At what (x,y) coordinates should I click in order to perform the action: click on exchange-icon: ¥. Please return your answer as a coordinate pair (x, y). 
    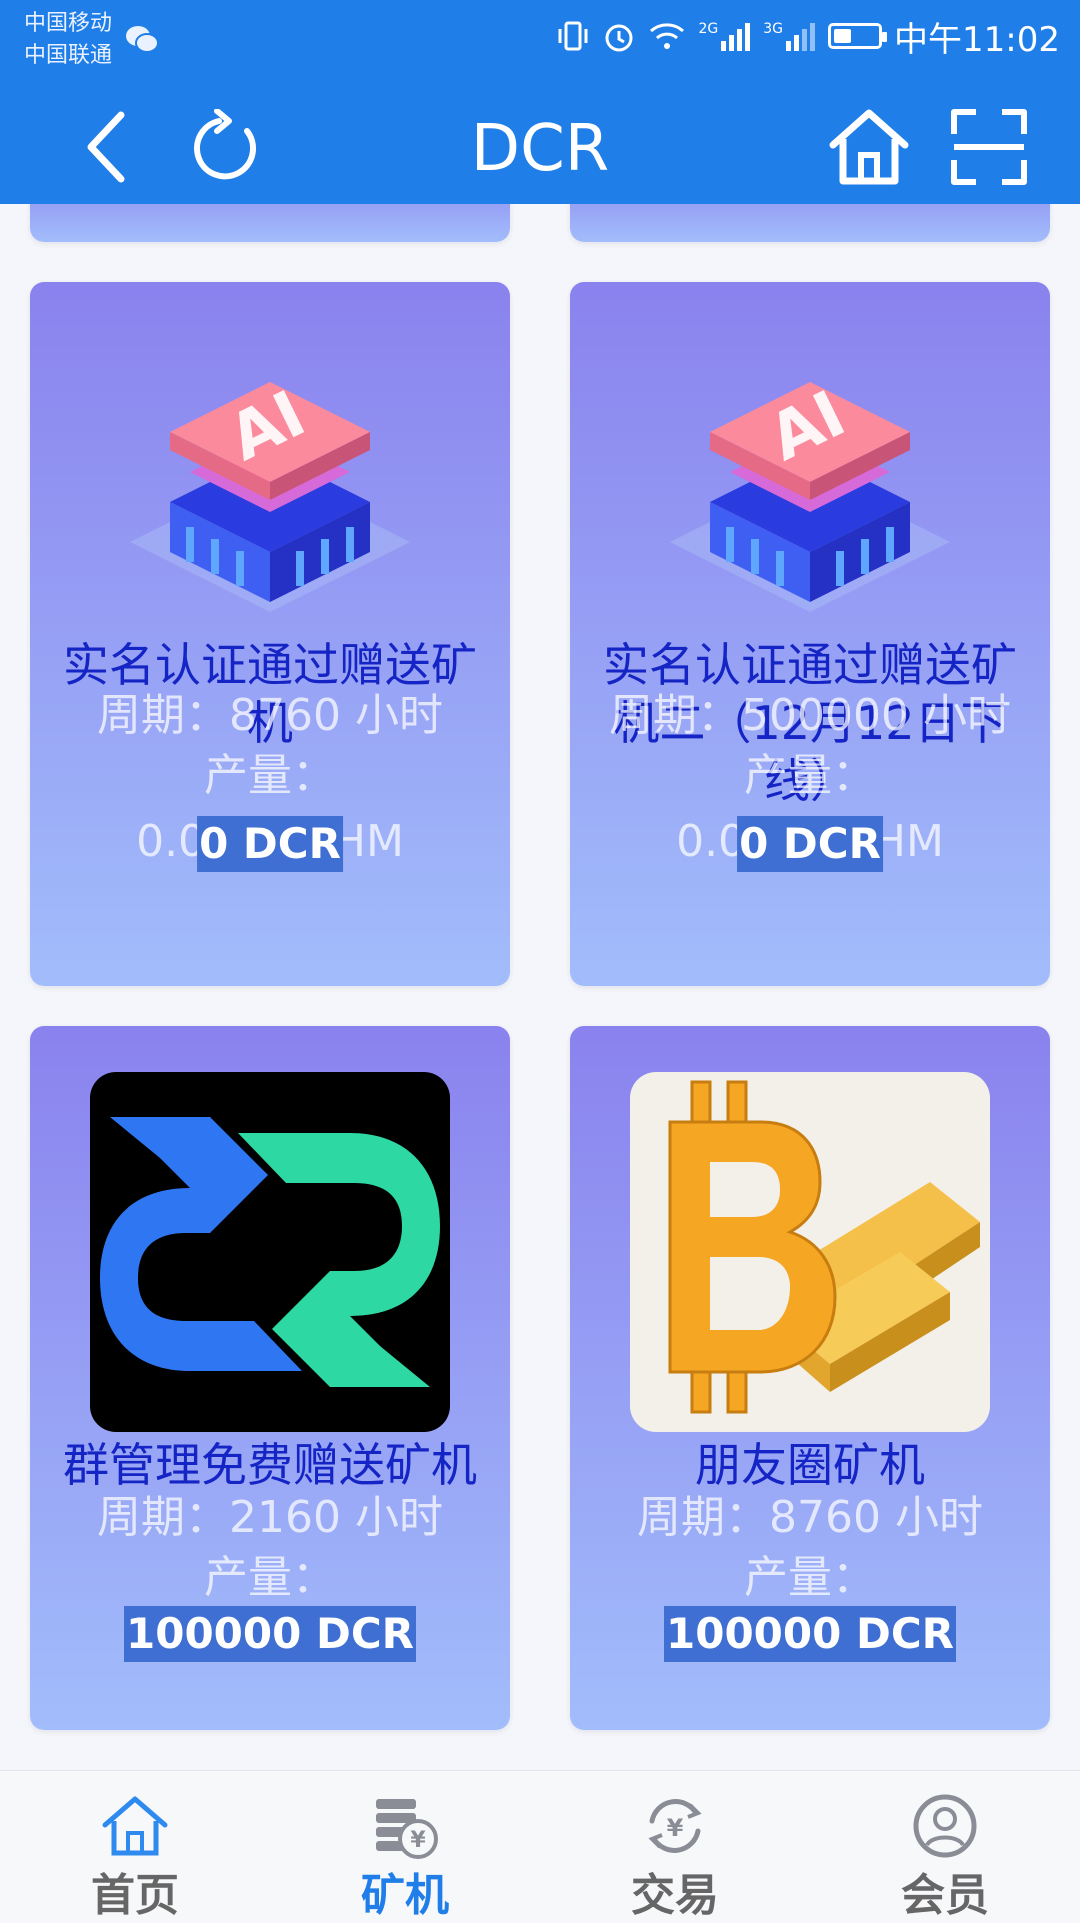
    Looking at the image, I should click on (675, 1826).